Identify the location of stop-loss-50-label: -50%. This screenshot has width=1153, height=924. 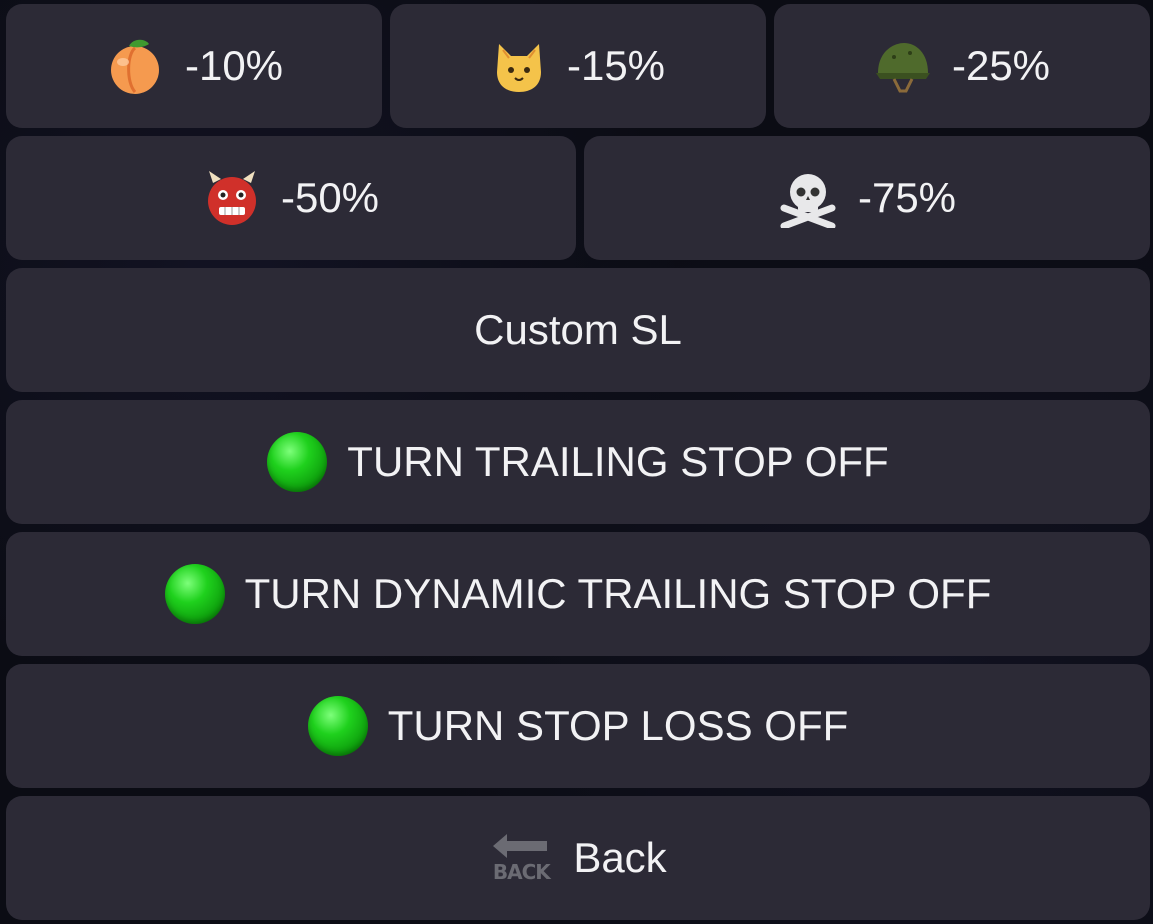
(330, 197).